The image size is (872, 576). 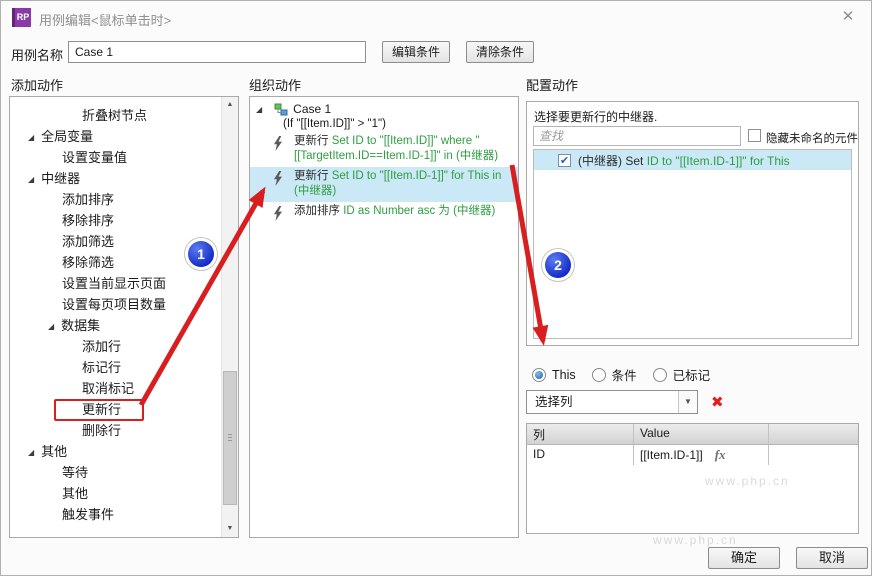 I want to click on tree-item-9: 设置每页项目数量, so click(x=115, y=304).